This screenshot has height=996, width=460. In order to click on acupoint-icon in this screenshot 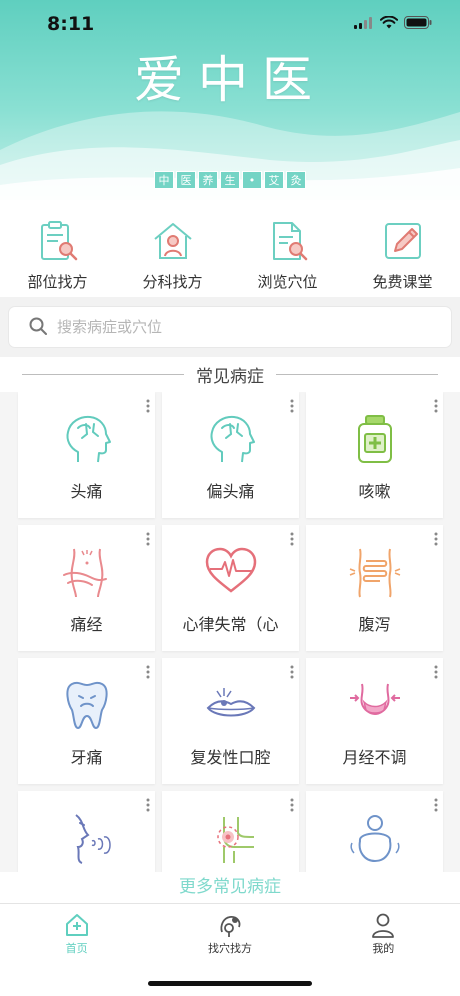, I will do `click(230, 926)`.